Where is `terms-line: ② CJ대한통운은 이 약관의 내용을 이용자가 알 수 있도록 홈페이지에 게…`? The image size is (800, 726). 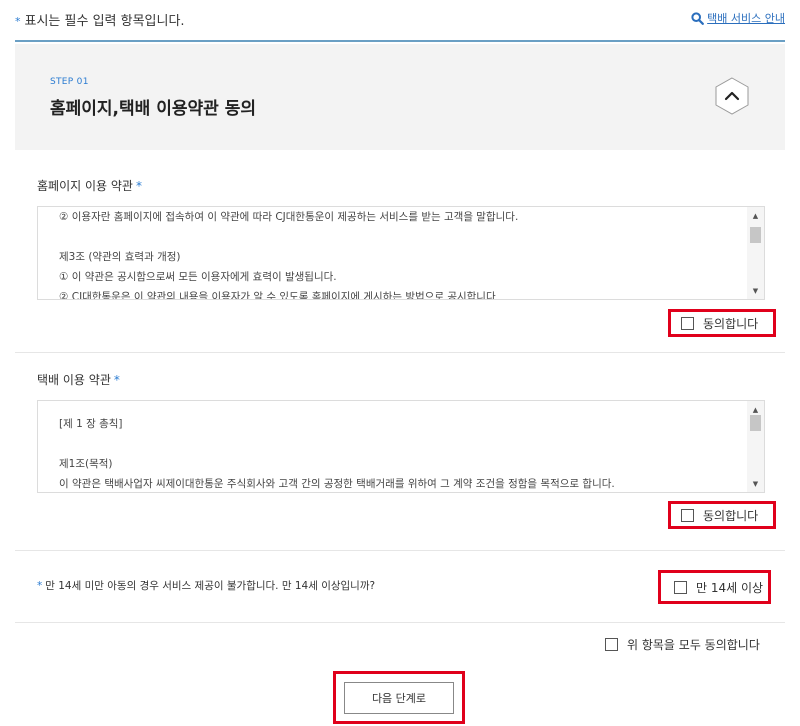
terms-line: ② CJ대한통운은 이 약관의 내용을 이용자가 알 수 있도록 홈페이지에 게… is located at coordinates (277, 295).